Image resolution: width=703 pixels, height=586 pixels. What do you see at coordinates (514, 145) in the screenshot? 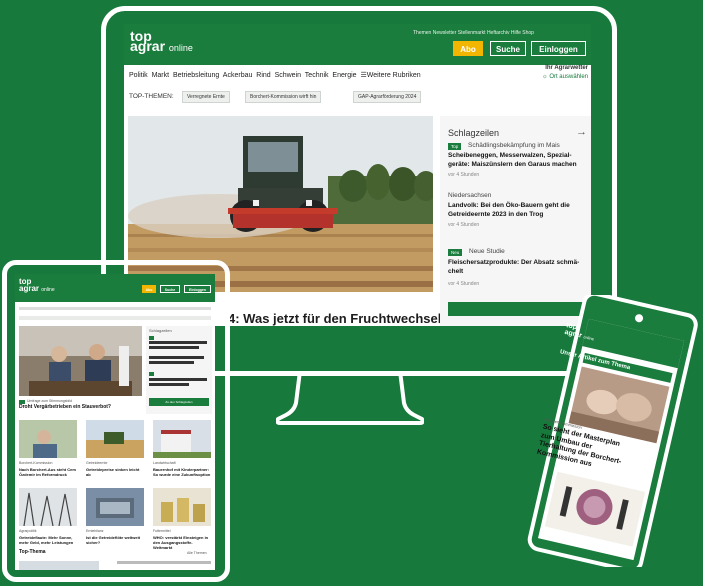
I see `article-kicker: Schädlingsbekämpfung im Mais` at bounding box center [514, 145].